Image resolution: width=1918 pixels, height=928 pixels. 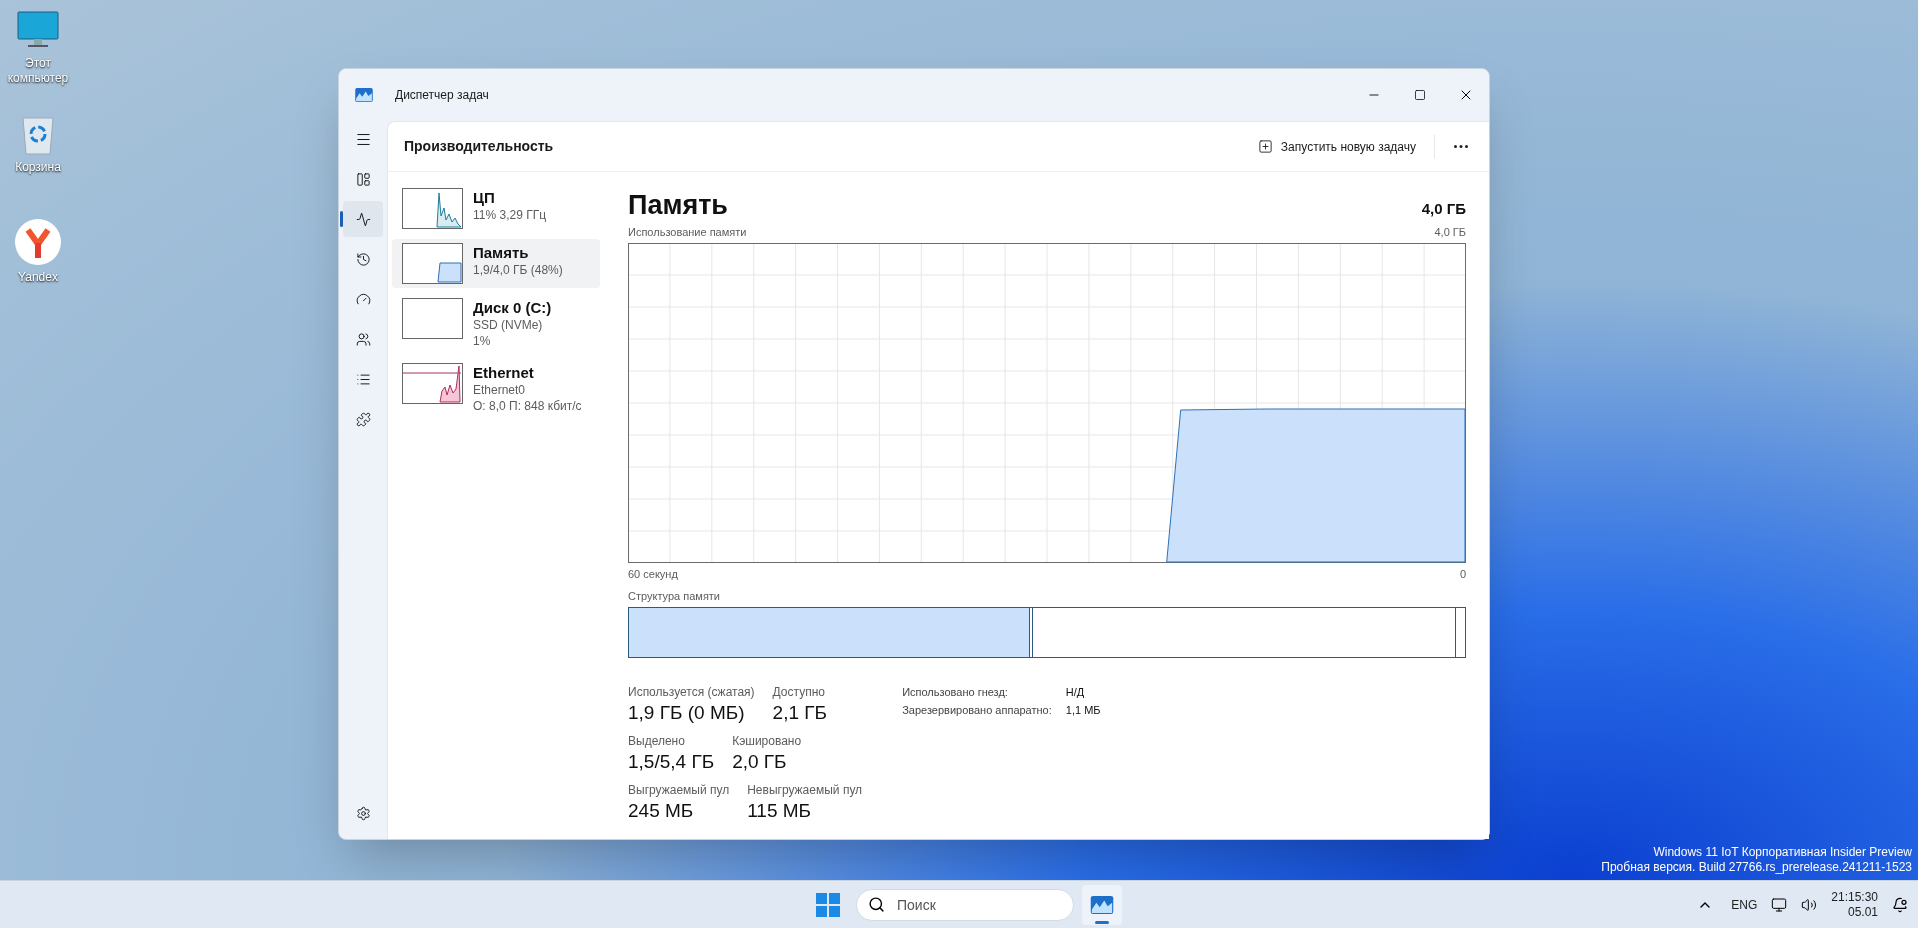 What do you see at coordinates (1265, 146) in the screenshot?
I see `add-task-icon` at bounding box center [1265, 146].